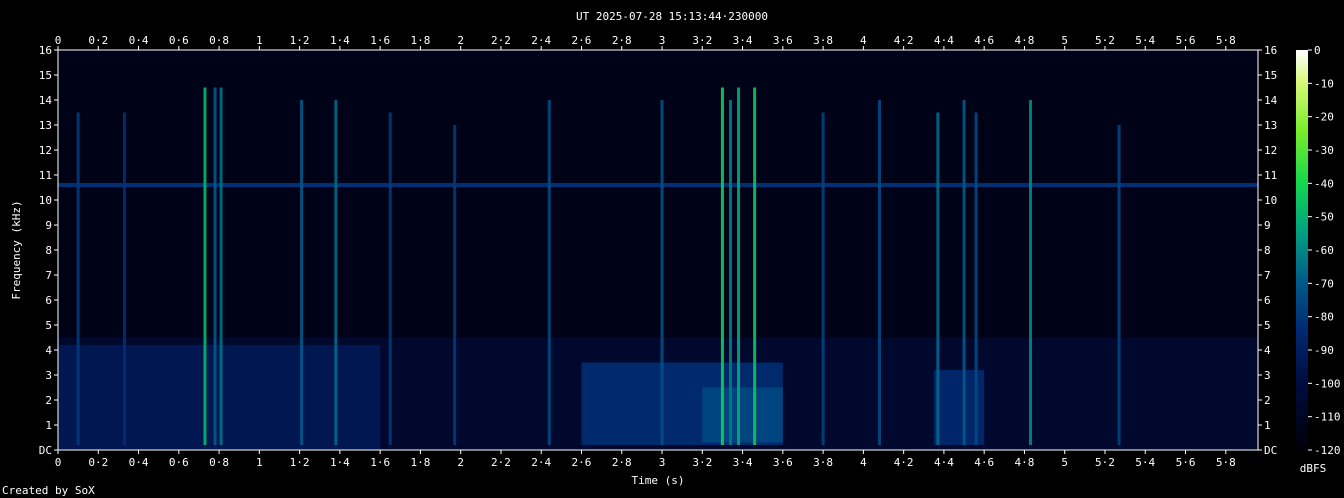 The height and width of the screenshot is (498, 1344). I want to click on x-tick-label-bottom: 0·2, so click(98, 462).